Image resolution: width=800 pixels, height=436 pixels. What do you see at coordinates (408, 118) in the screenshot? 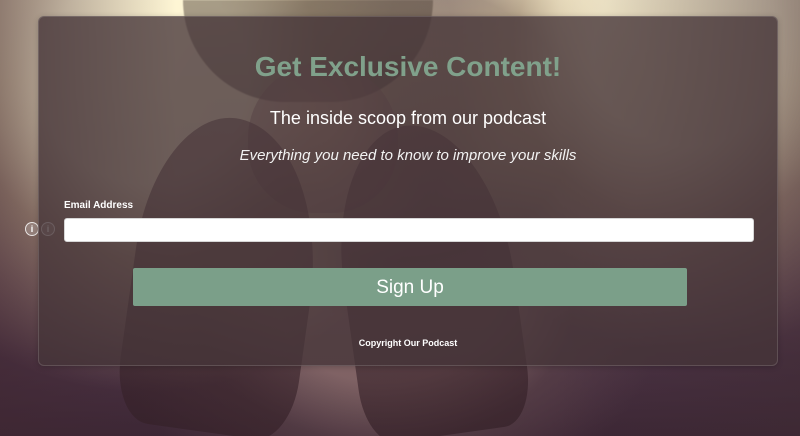
I see `subtitle-text: The inside scoop from our podcast` at bounding box center [408, 118].